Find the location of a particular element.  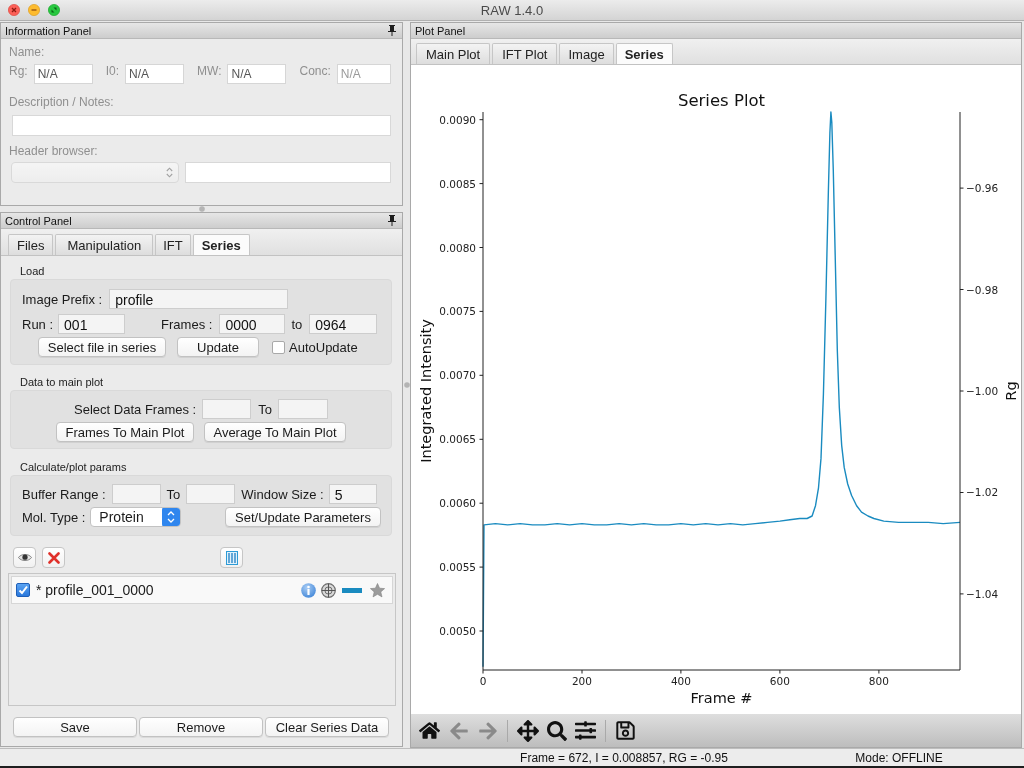

field-label: Image Prefix : is located at coordinates (62, 299).